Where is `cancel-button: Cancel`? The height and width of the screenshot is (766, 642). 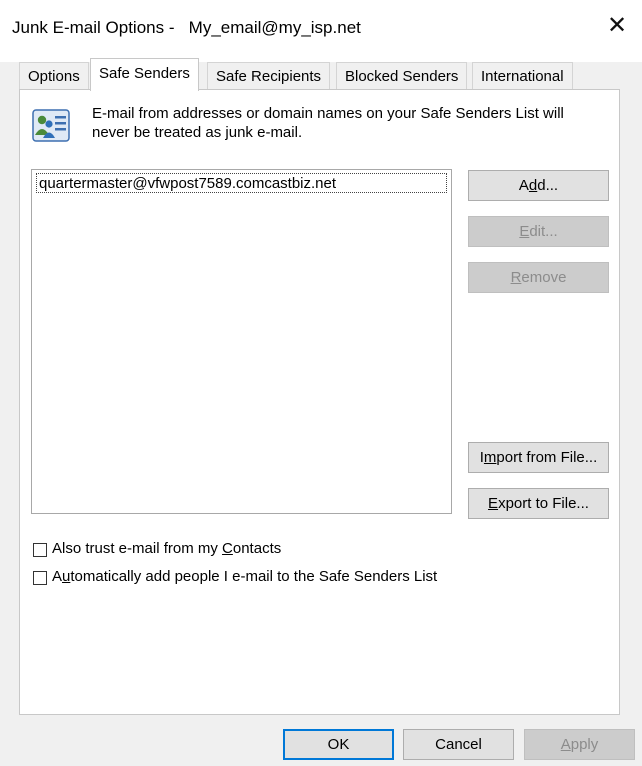 cancel-button: Cancel is located at coordinates (458, 744).